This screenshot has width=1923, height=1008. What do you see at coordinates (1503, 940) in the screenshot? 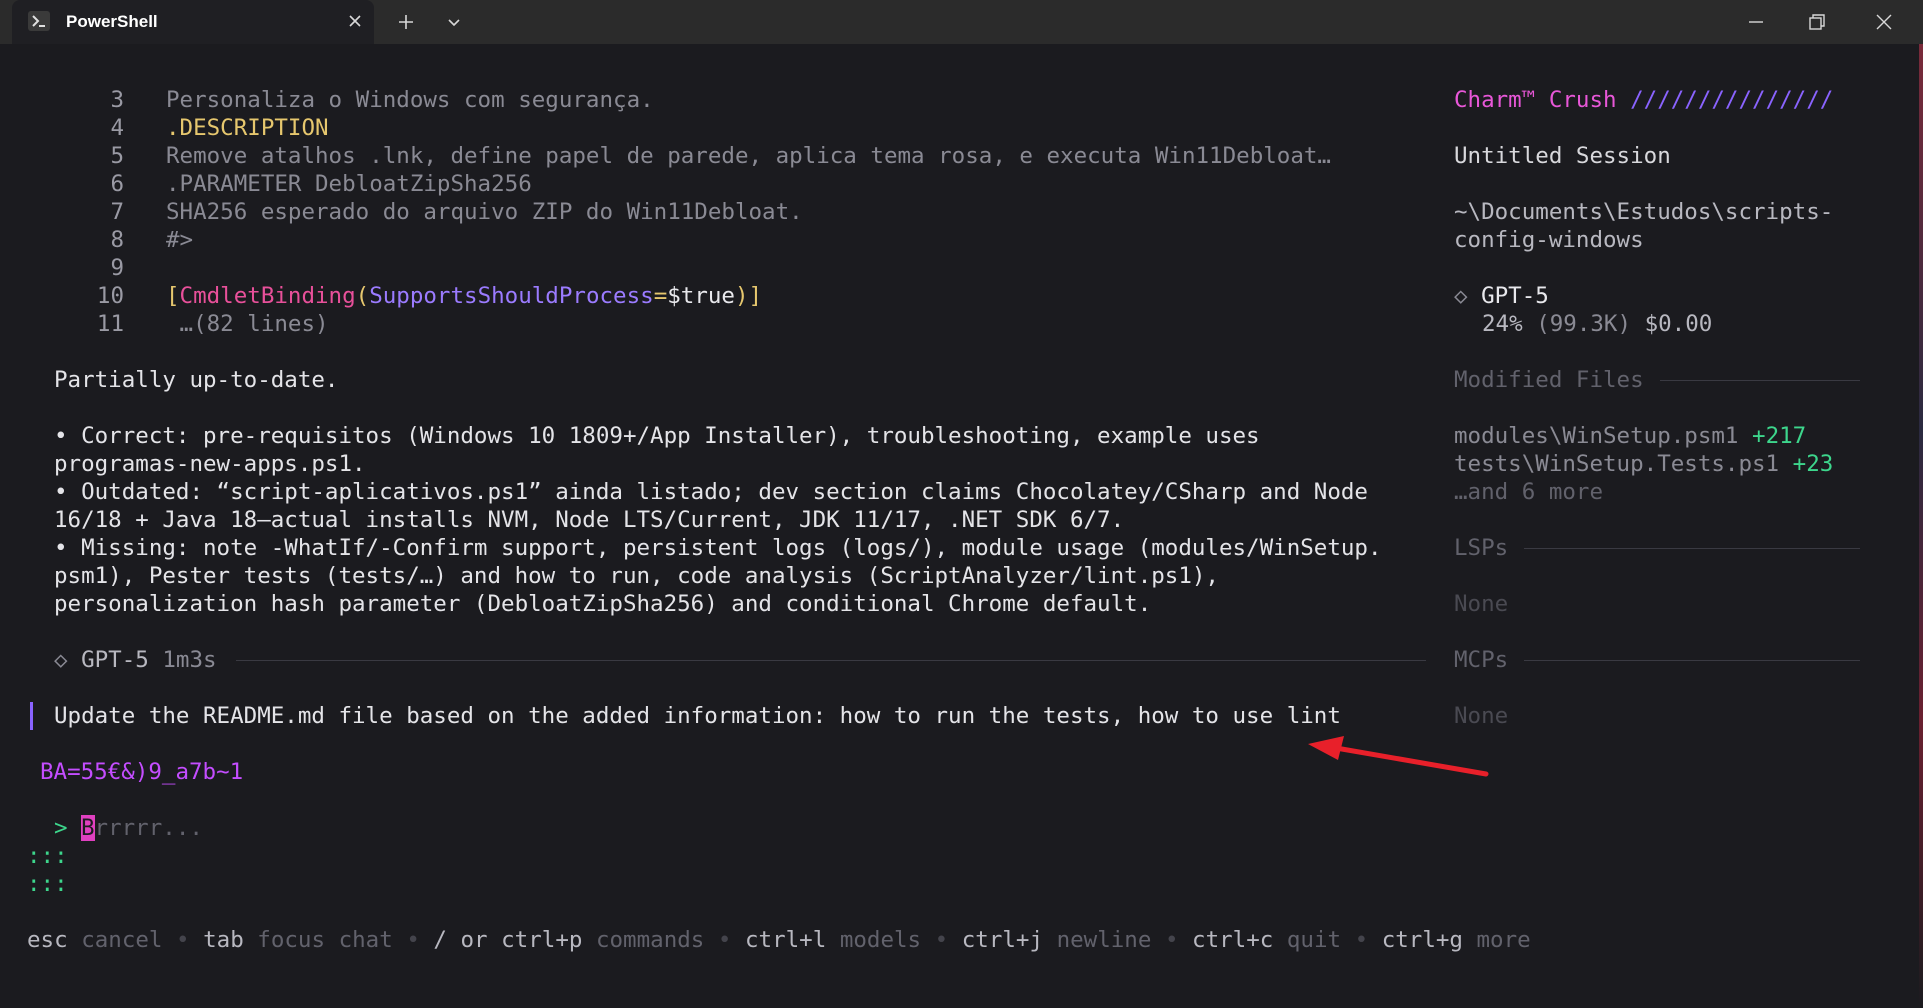
I see `shortcut-label: more` at bounding box center [1503, 940].